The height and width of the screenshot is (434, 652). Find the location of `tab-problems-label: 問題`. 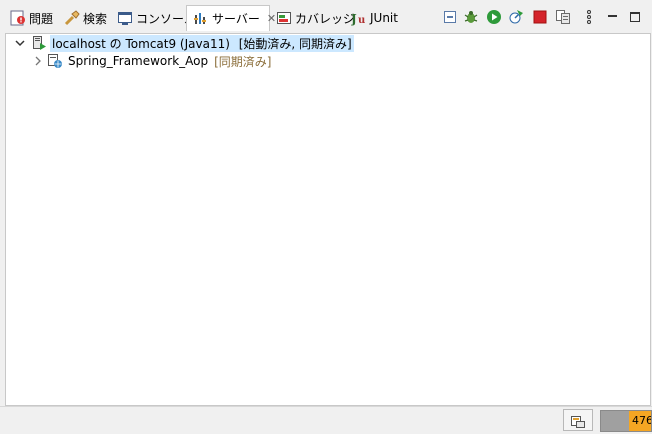

tab-problems-label: 問題 is located at coordinates (41, 18).